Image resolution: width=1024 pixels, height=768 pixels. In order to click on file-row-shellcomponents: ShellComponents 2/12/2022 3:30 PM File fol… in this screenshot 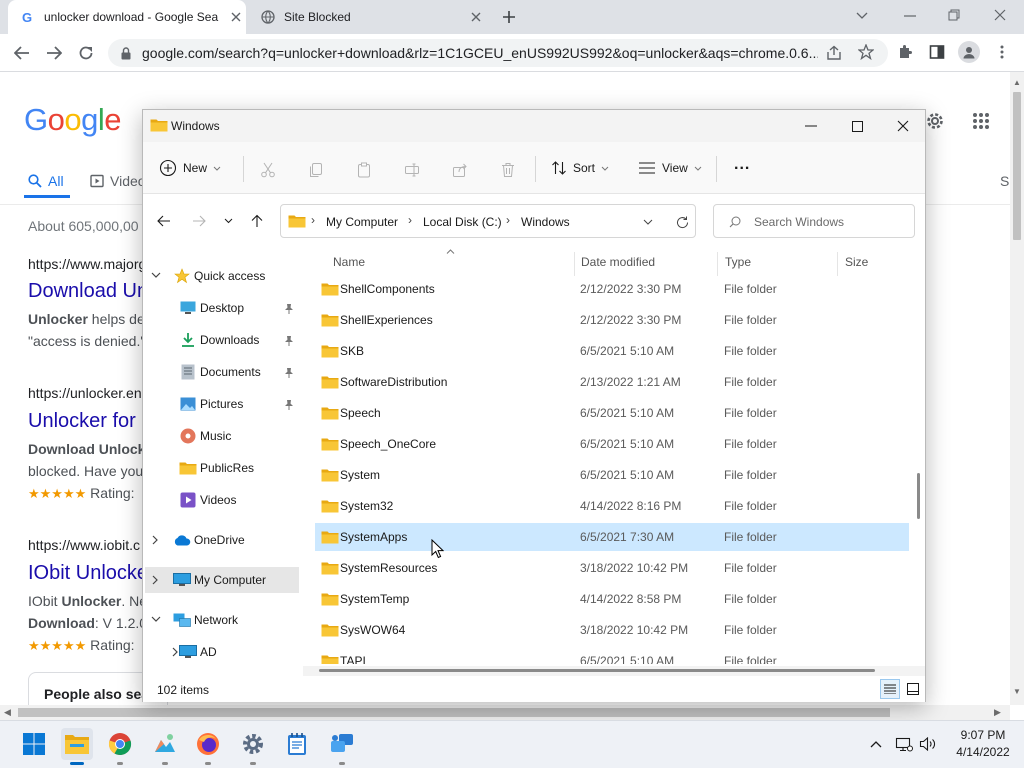, I will do `click(612, 289)`.